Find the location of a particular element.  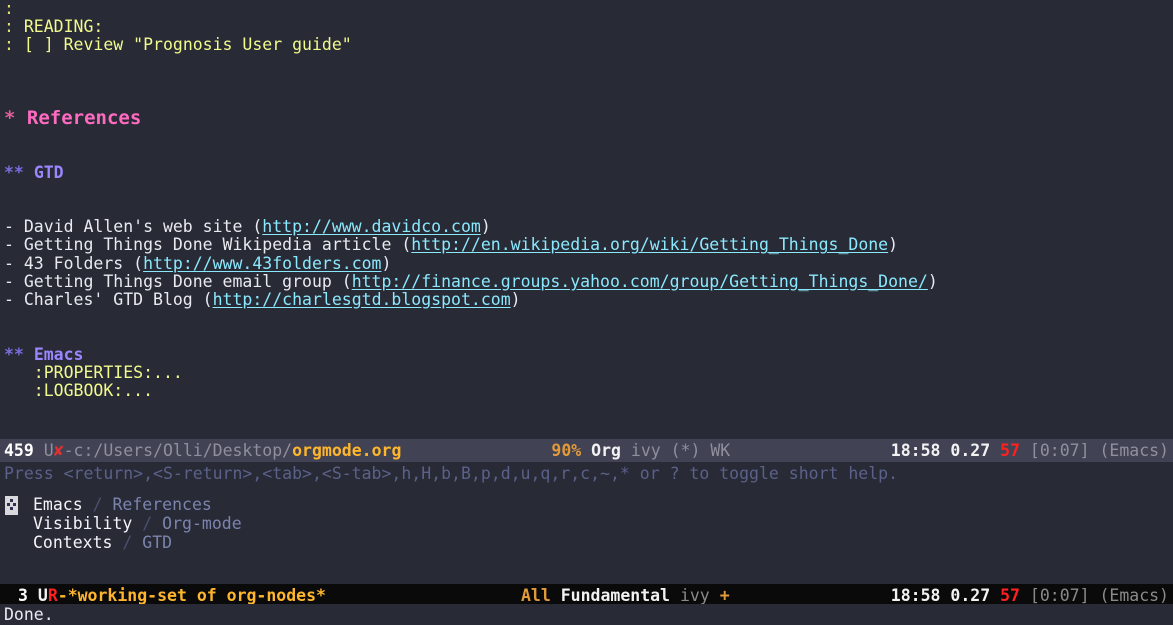

modeline-load-average: 0.27 is located at coordinates (970, 450).